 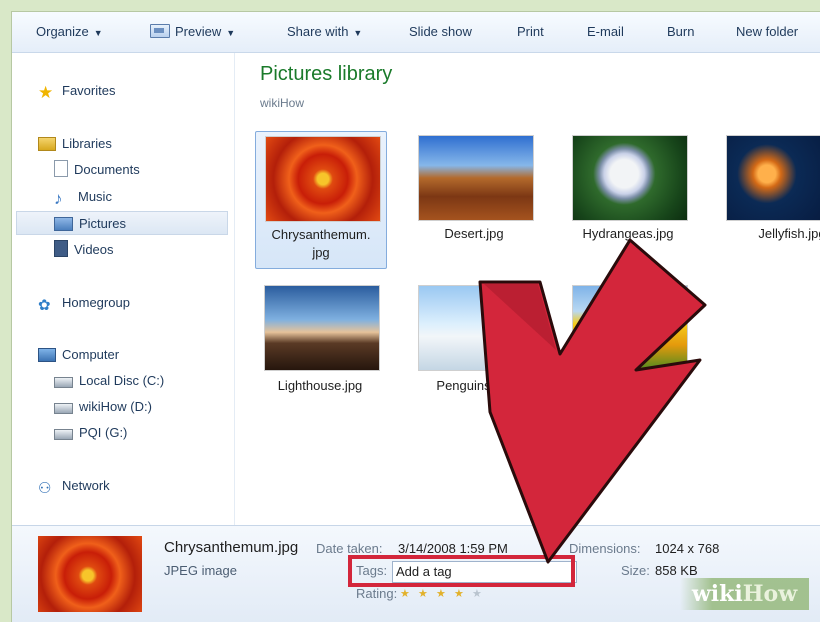 I want to click on nav-homegroup: ✿ Homegroup, so click(x=84, y=303).